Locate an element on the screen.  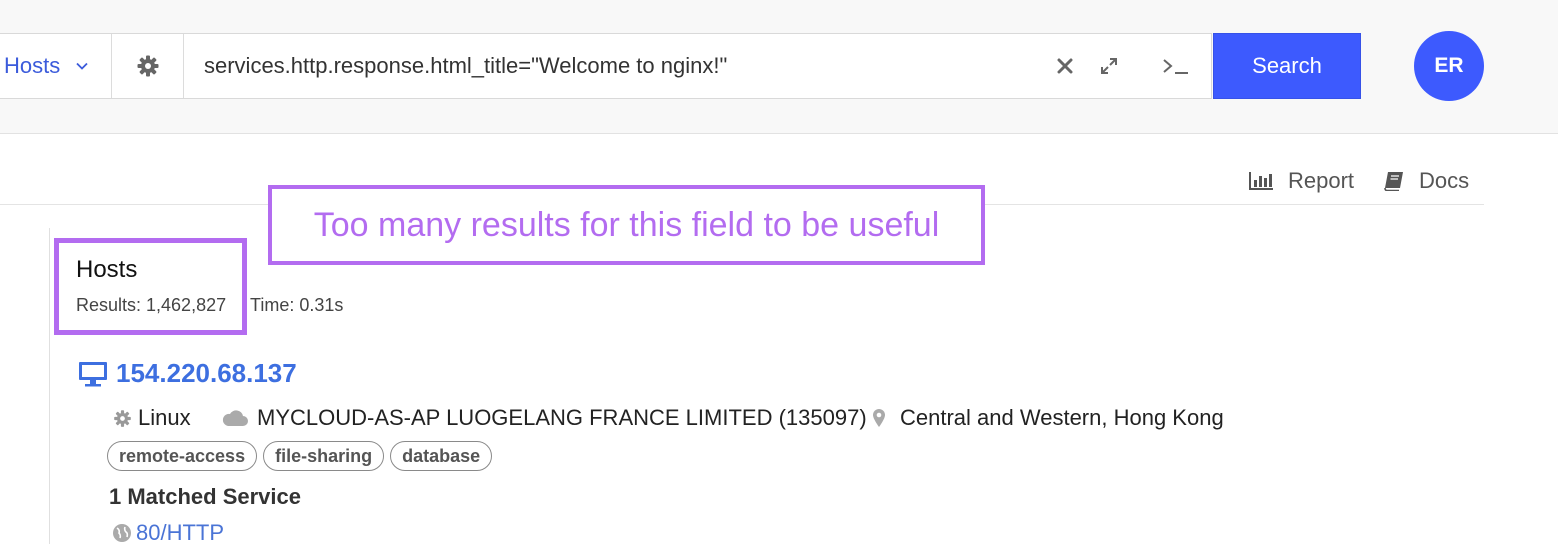
report-label: Report is located at coordinates (1321, 180).